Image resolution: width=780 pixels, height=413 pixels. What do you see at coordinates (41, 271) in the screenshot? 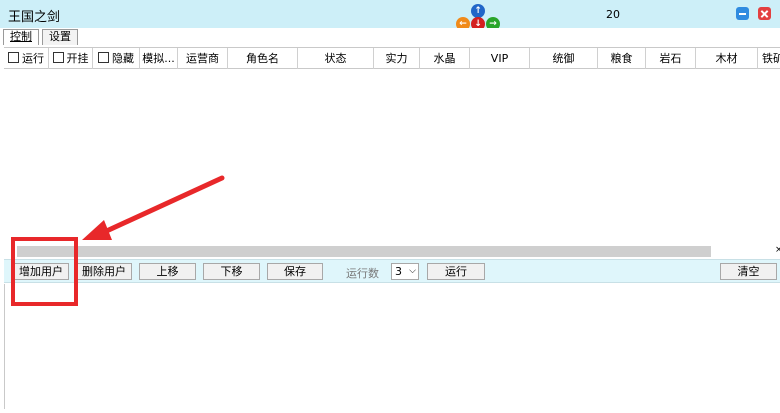
I see `add-user-button: 增加用户` at bounding box center [41, 271].